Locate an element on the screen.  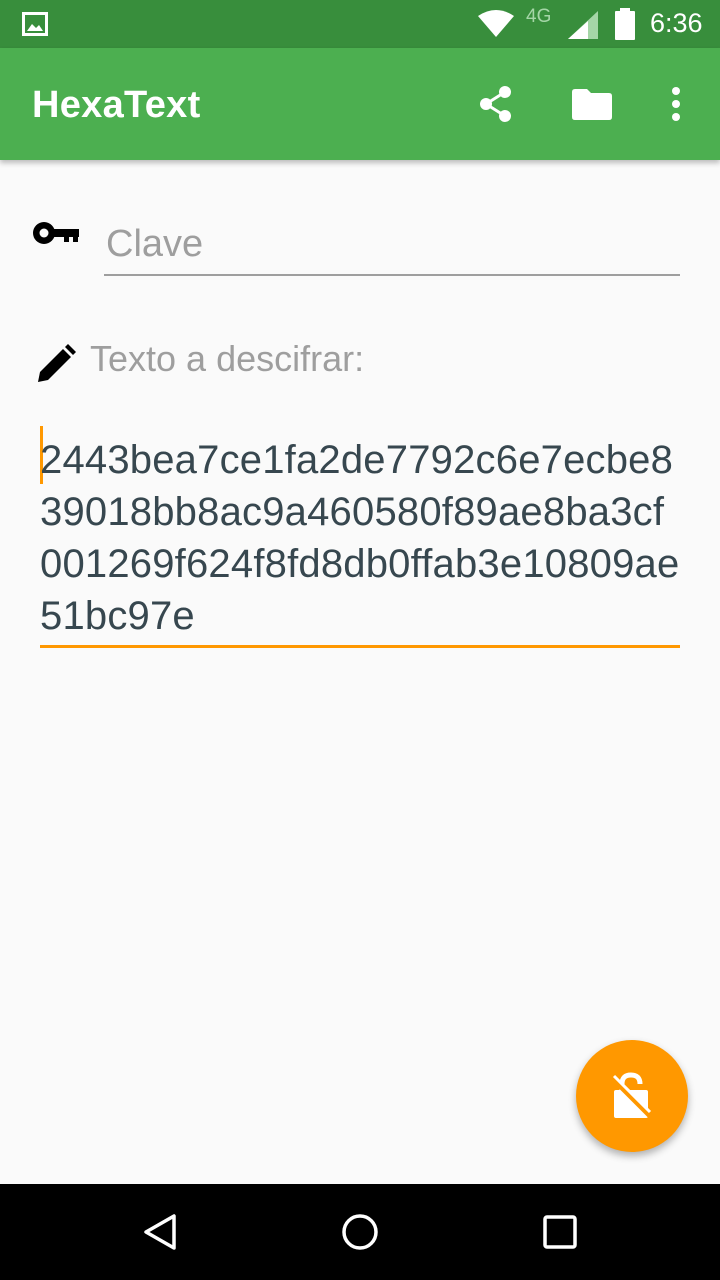
more-vert-icon is located at coordinates (676, 104).